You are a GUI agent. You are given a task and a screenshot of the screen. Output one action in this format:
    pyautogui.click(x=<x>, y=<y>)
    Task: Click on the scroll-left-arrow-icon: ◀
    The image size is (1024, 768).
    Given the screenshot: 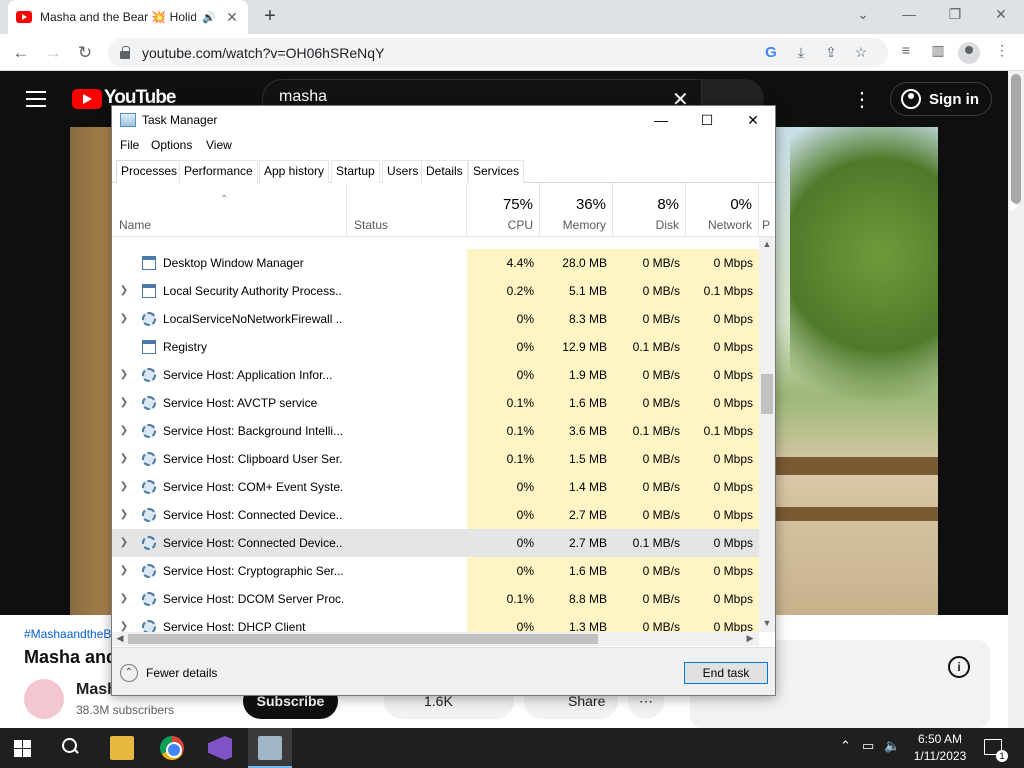 What is the action you would take?
    pyautogui.click(x=120, y=638)
    